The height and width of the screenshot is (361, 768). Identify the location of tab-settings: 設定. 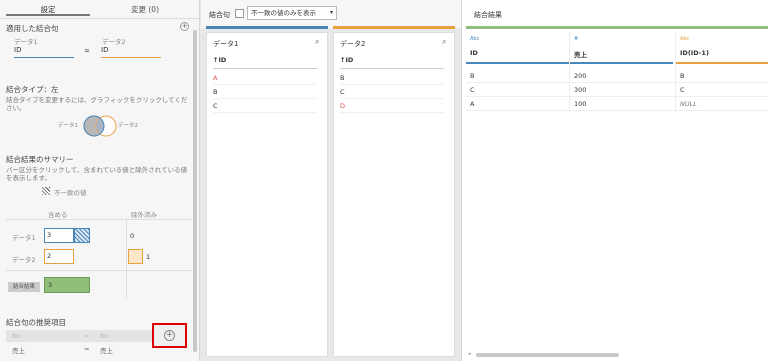
(48, 10).